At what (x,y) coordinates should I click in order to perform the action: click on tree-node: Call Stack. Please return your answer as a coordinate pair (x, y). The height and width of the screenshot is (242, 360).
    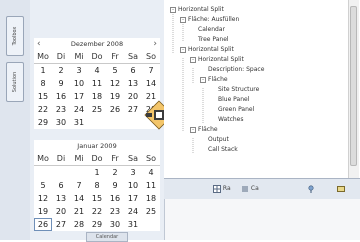
    Looking at the image, I should click on (219, 150).